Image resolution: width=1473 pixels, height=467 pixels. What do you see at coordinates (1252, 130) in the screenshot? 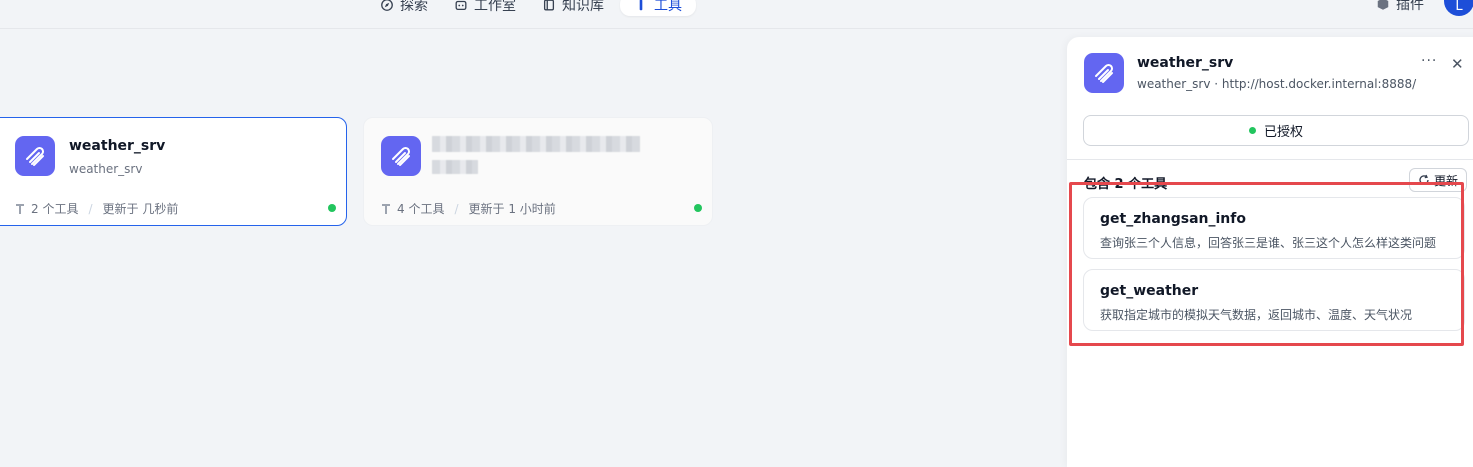
I see `auth-status-dot` at bounding box center [1252, 130].